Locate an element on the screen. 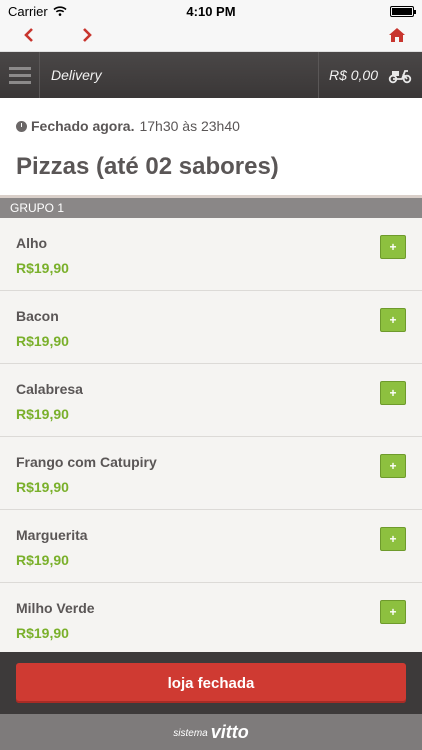 The image size is (422, 750). store-status: Fechado agora. is located at coordinates (83, 126).